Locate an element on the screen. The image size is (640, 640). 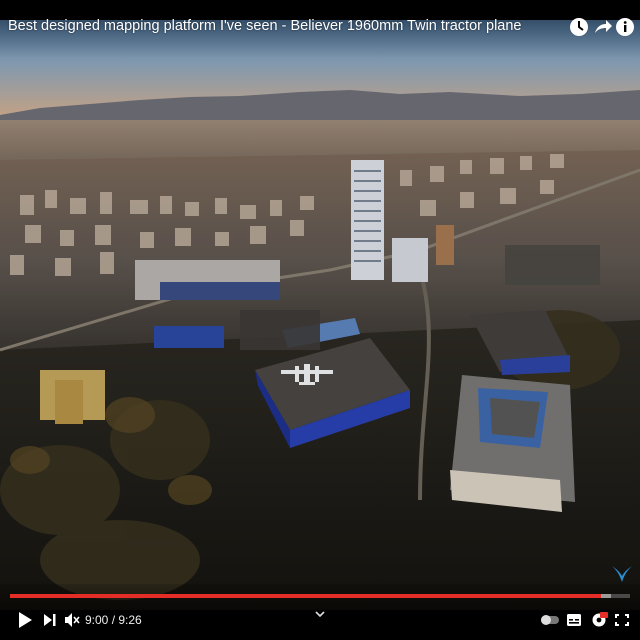
time-display: 9:00 / 9:26 is located at coordinates (113, 620).